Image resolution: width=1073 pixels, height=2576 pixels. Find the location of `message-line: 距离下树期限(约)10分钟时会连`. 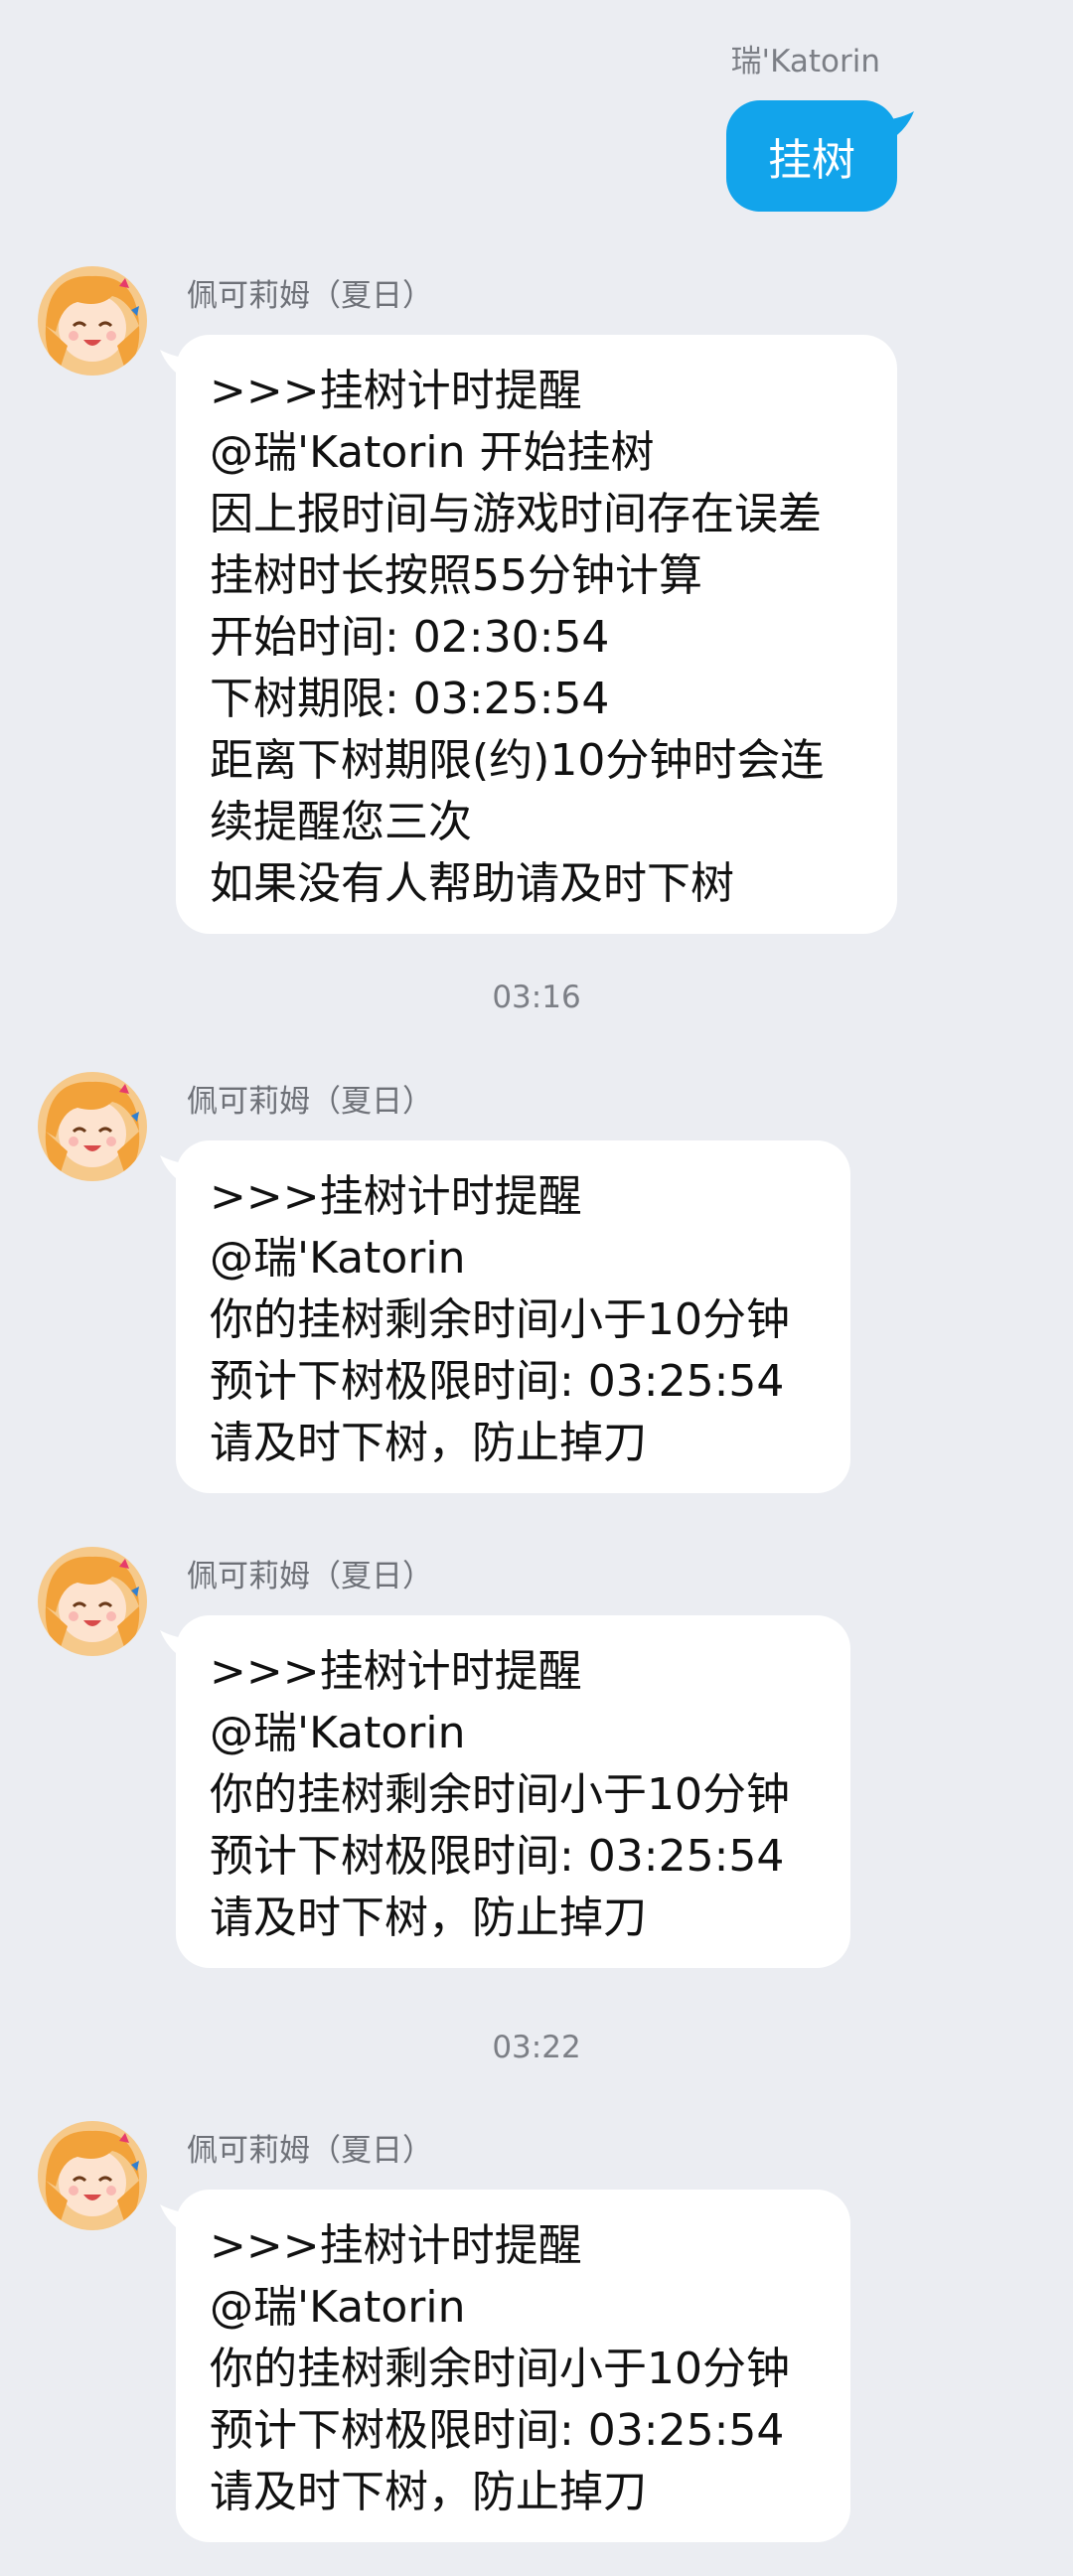

message-line: 距离下树期限(约)10分钟时会连 is located at coordinates (517, 760).